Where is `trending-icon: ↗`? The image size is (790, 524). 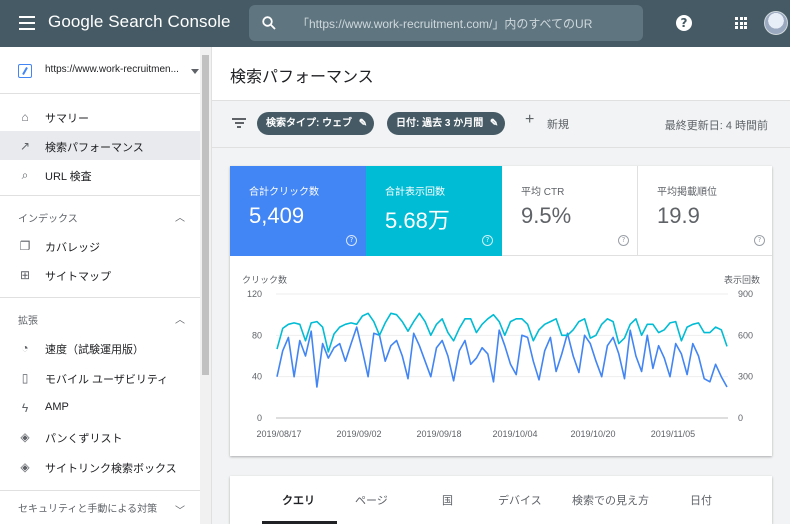 trending-icon: ↗ is located at coordinates (25, 146).